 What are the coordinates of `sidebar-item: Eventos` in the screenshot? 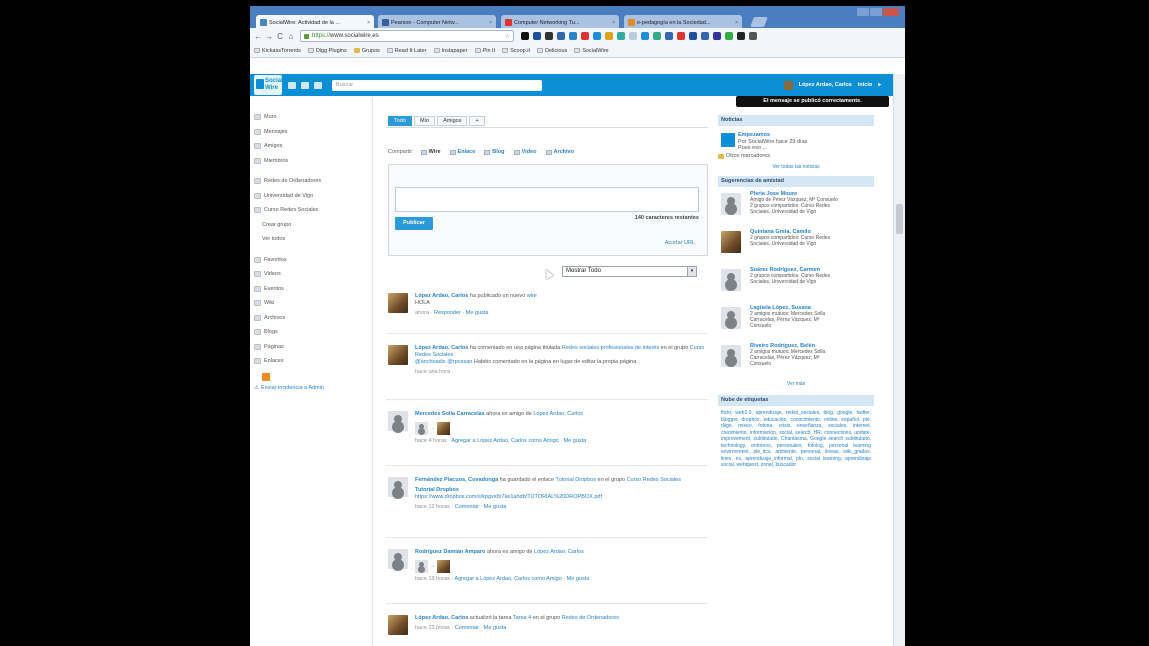 It's located at (309, 289).